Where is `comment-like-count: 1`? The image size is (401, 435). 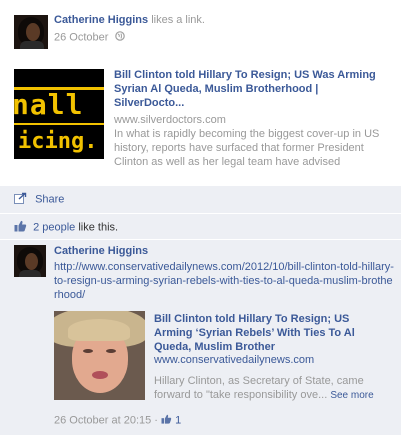 comment-like-count: 1 is located at coordinates (178, 420).